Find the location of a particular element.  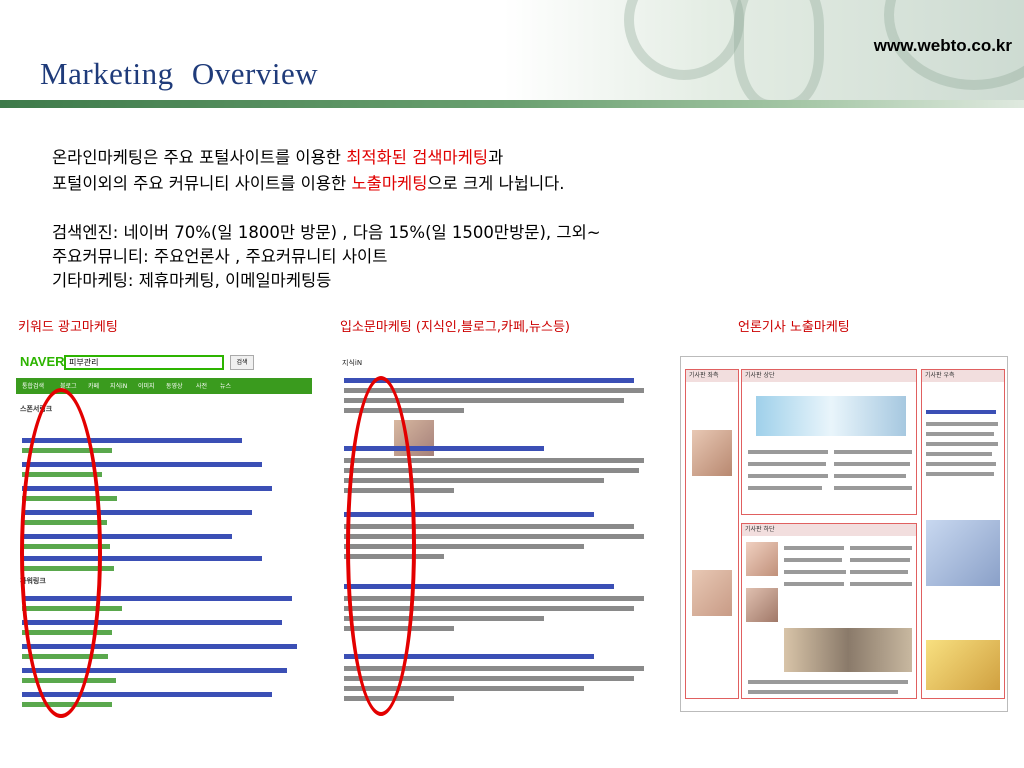

news-top-column: 기사판 상단 is located at coordinates (829, 442).